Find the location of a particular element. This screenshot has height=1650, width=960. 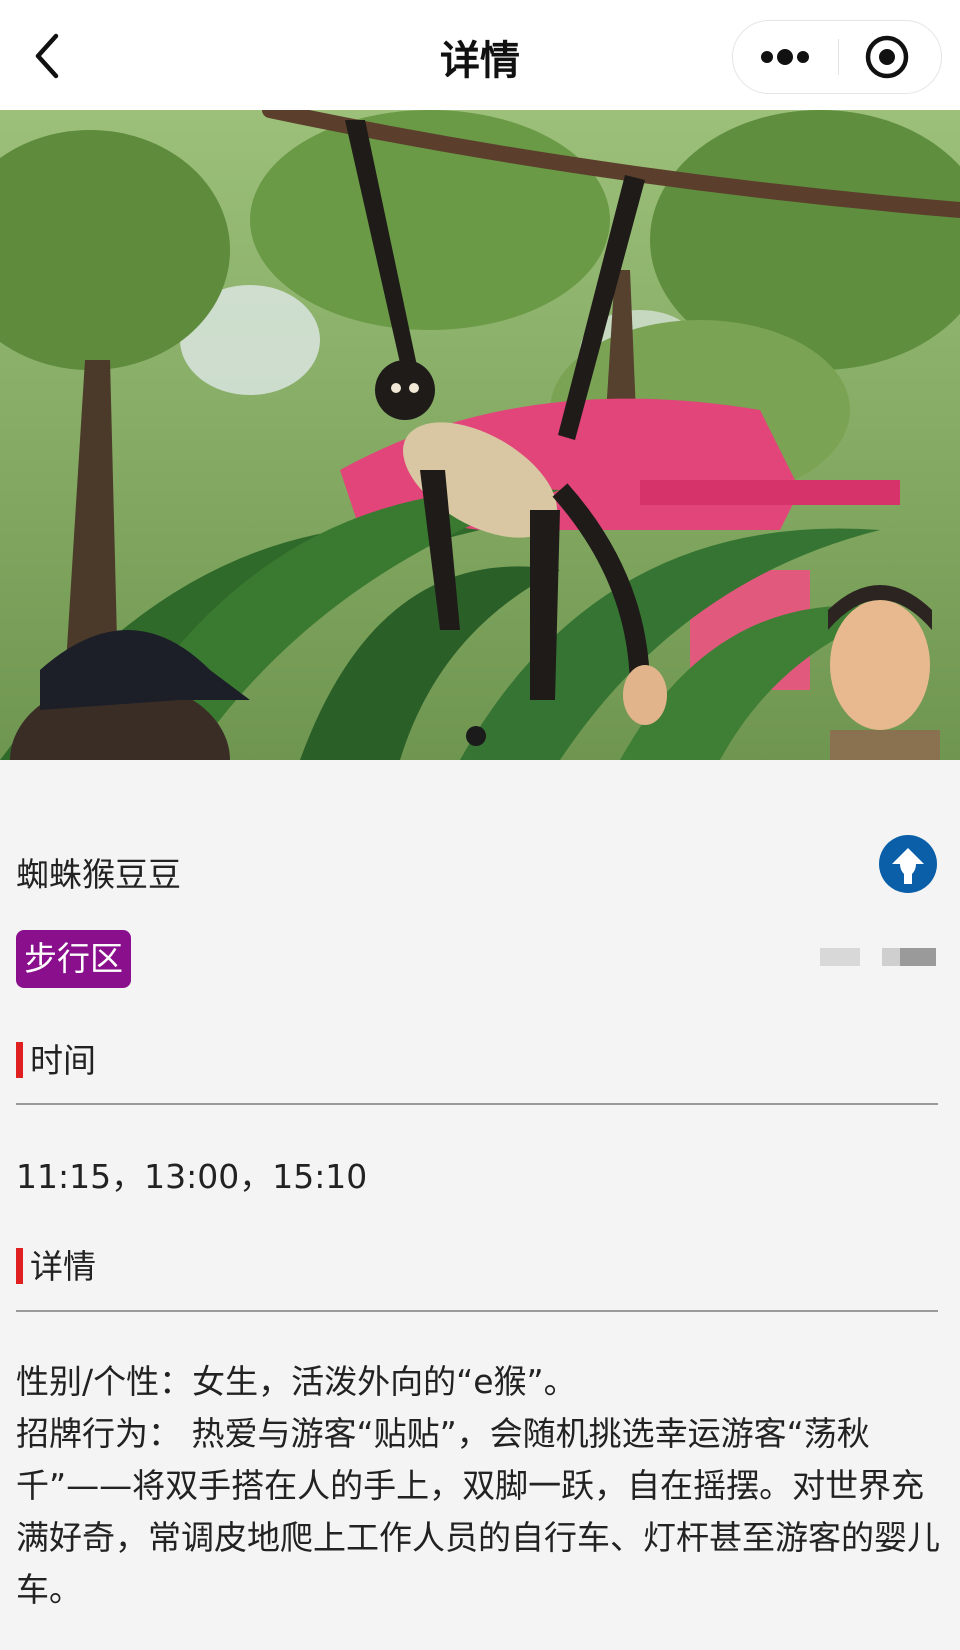

target-icon is located at coordinates (887, 57).